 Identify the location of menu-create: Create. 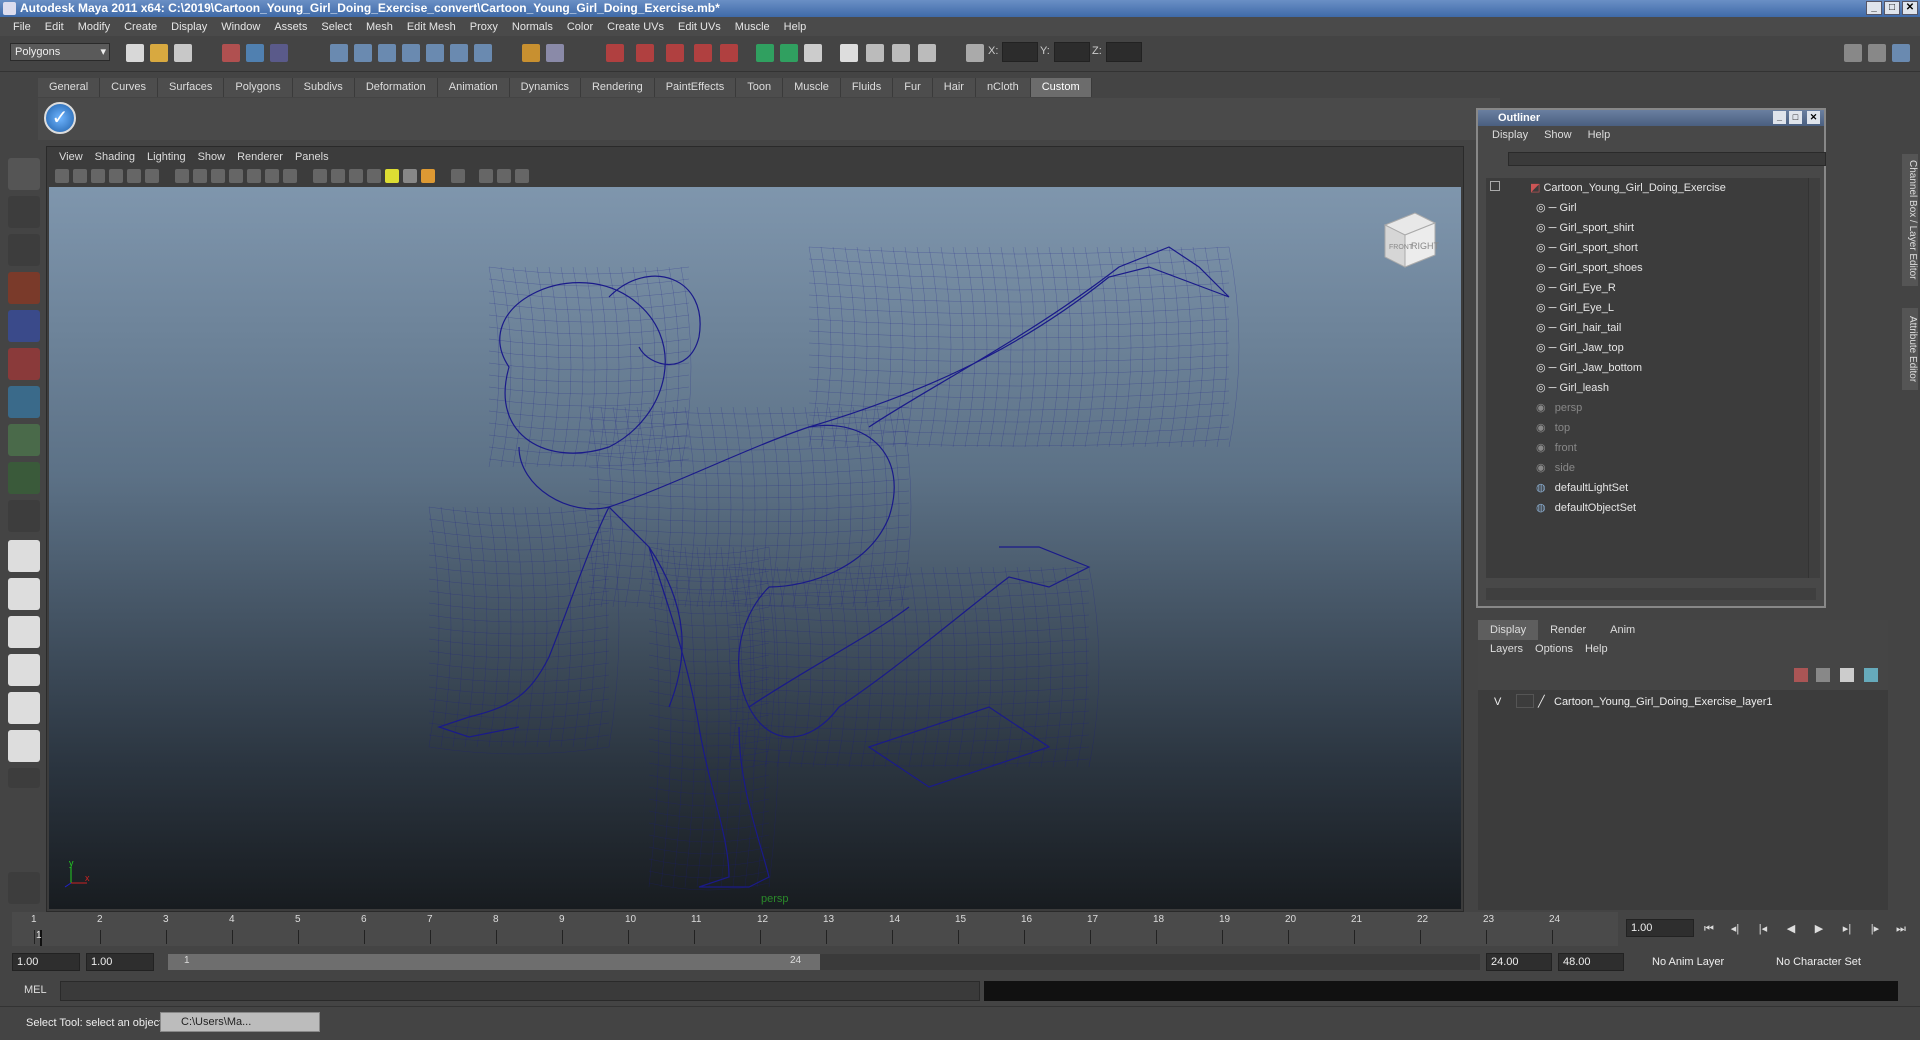
(140, 27).